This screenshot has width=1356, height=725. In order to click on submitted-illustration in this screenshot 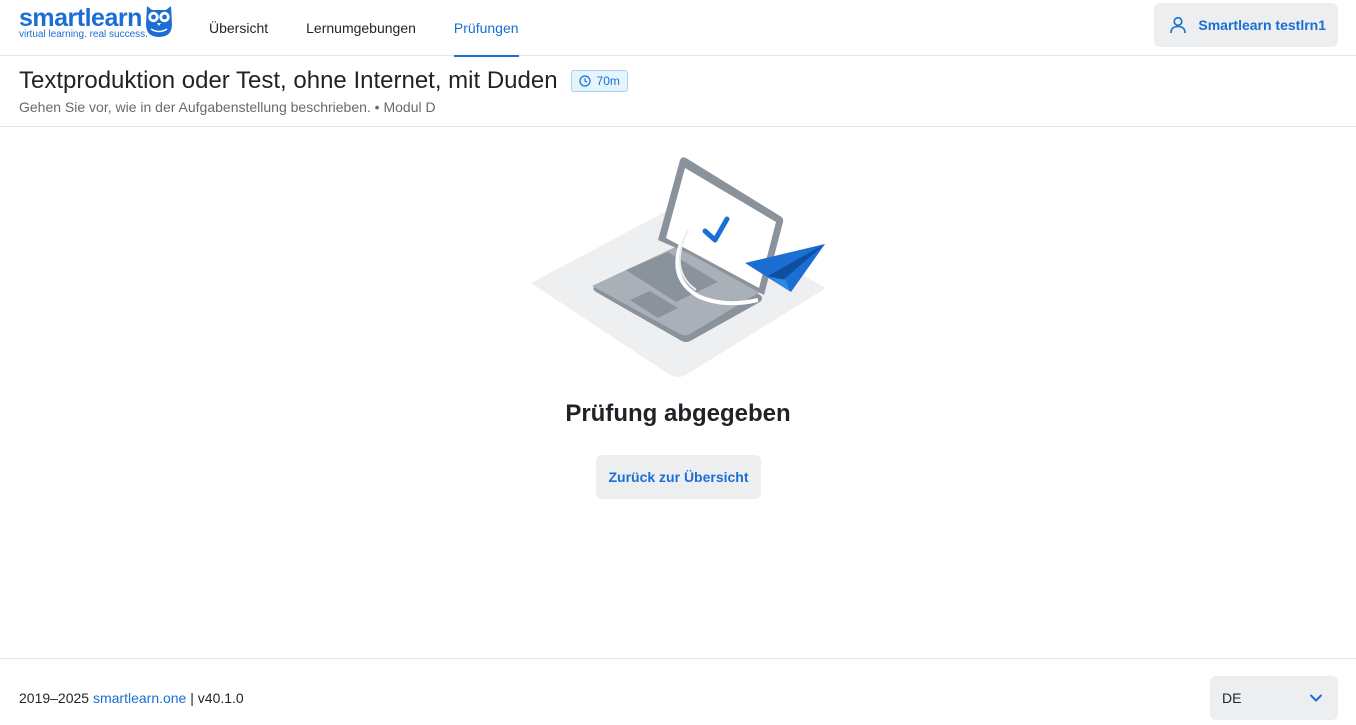, I will do `click(678, 267)`.